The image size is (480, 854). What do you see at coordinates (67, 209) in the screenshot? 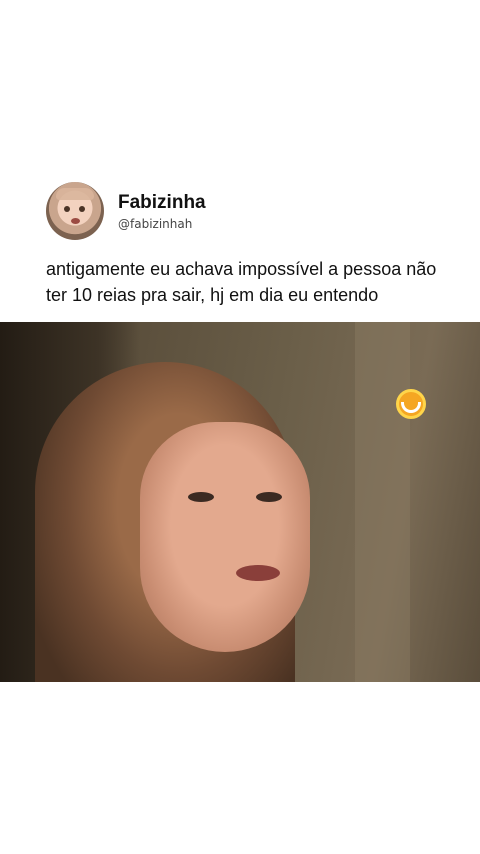
I see `avatar-eye-left` at bounding box center [67, 209].